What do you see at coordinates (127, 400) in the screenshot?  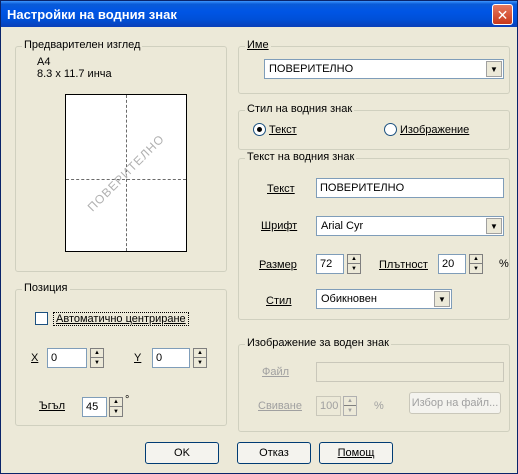 I see `angle-unit: °` at bounding box center [127, 400].